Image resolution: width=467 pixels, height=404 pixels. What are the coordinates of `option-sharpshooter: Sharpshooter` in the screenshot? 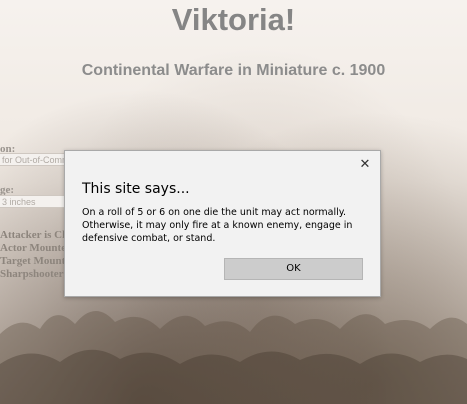 It's located at (32, 274).